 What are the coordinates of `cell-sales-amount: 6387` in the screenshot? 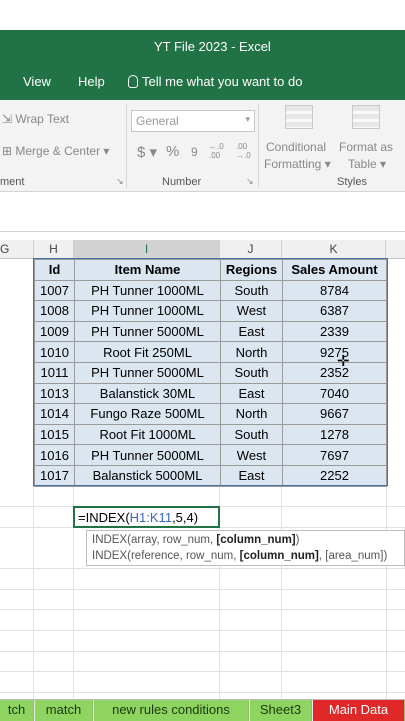 It's located at (334, 311).